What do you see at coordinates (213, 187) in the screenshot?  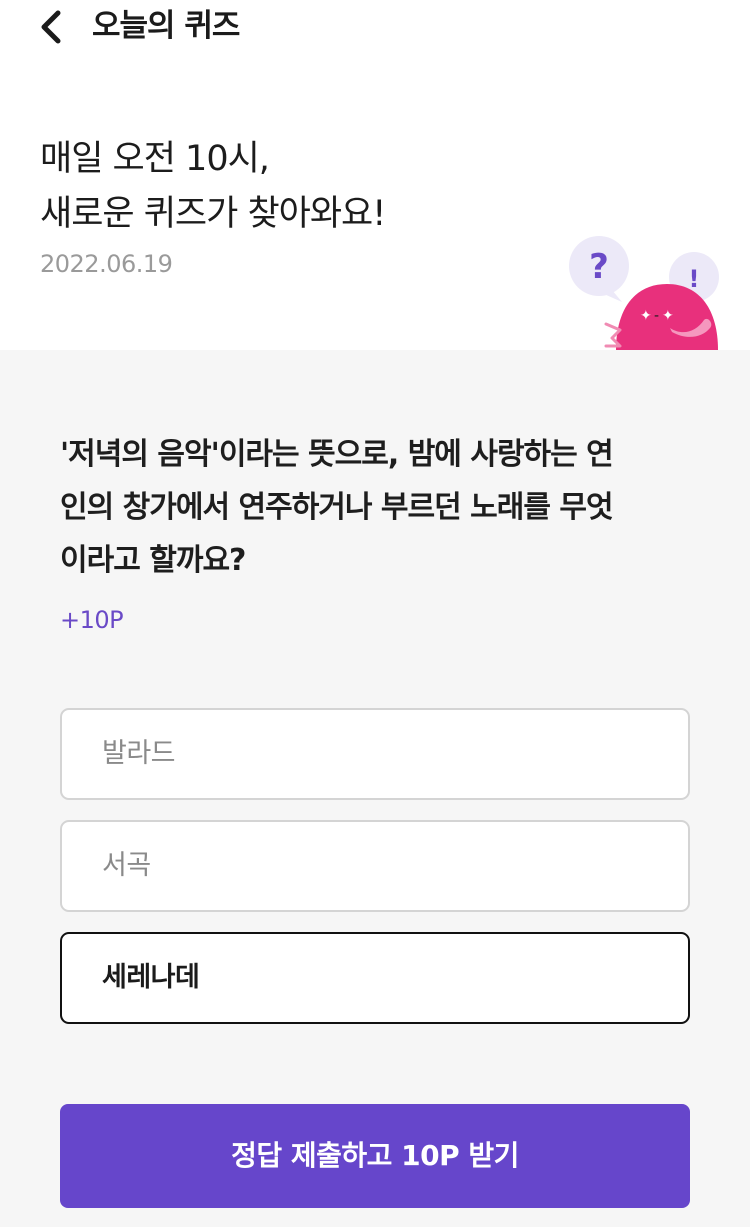 I see `intro-headline: 매일 오전 10시, 새로운 퀴즈가 찾아와요!` at bounding box center [213, 187].